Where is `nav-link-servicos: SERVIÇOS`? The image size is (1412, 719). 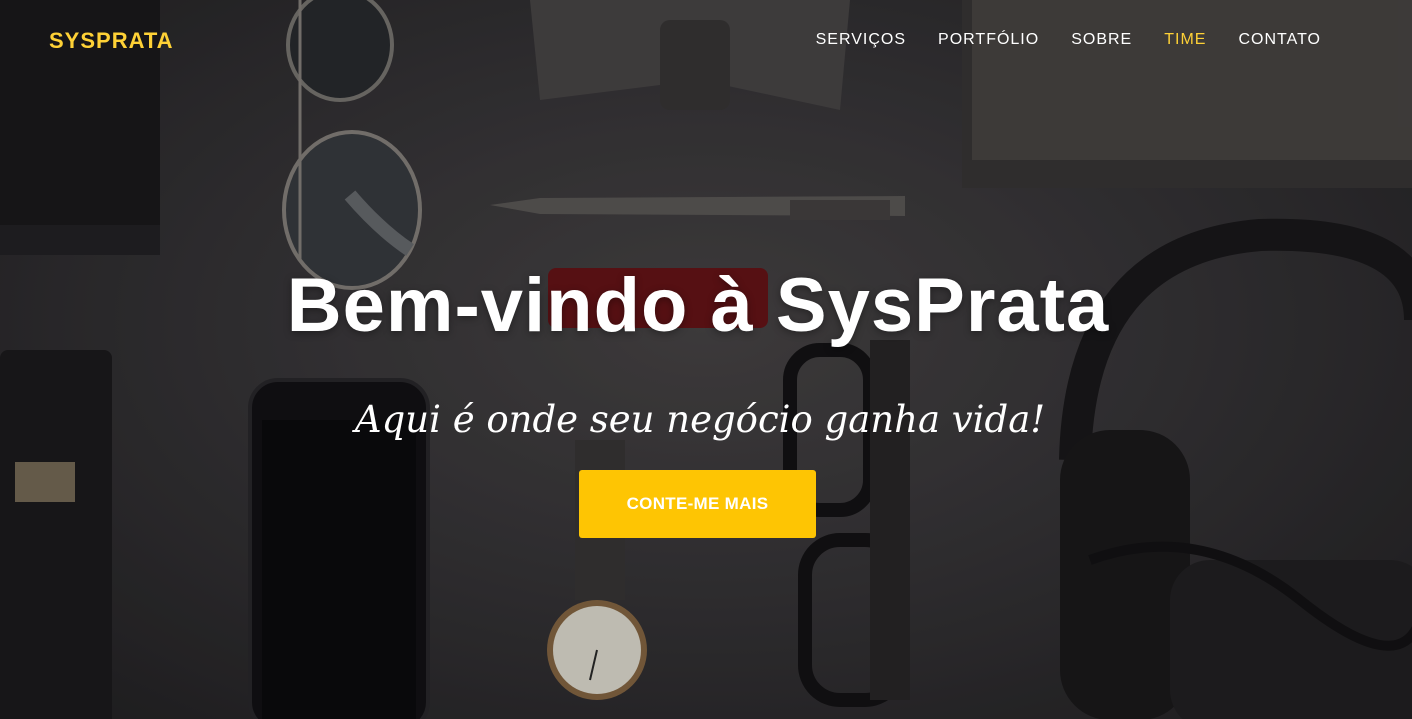 nav-link-servicos: SERVIÇOS is located at coordinates (861, 40).